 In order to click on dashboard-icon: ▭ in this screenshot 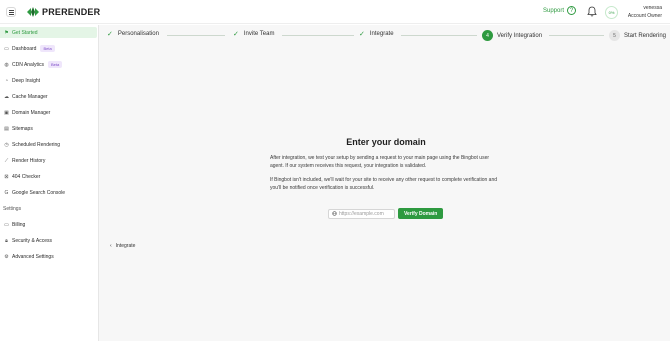, I will do `click(6, 48)`.